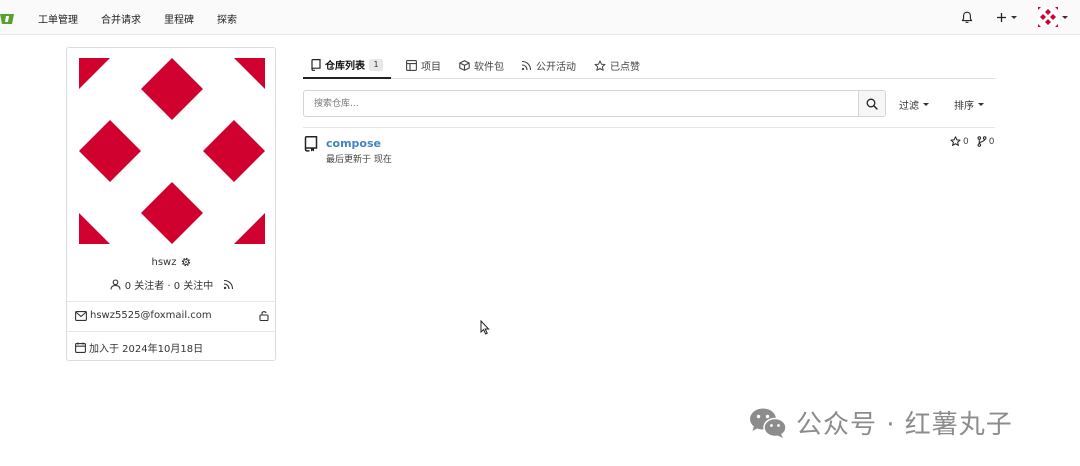 Image resolution: width=1080 pixels, height=466 pixels. What do you see at coordinates (411, 65) in the screenshot?
I see `project-icon` at bounding box center [411, 65].